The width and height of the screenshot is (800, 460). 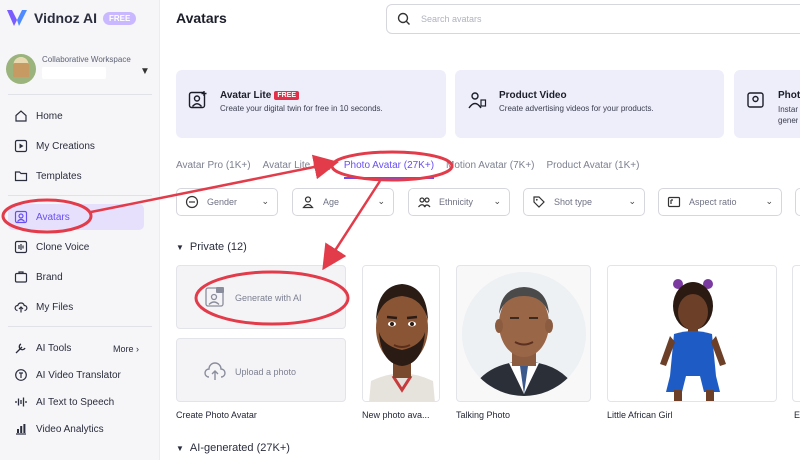 What do you see at coordinates (261, 370) in the screenshot?
I see `upload-photo-button: Upload a photo` at bounding box center [261, 370].